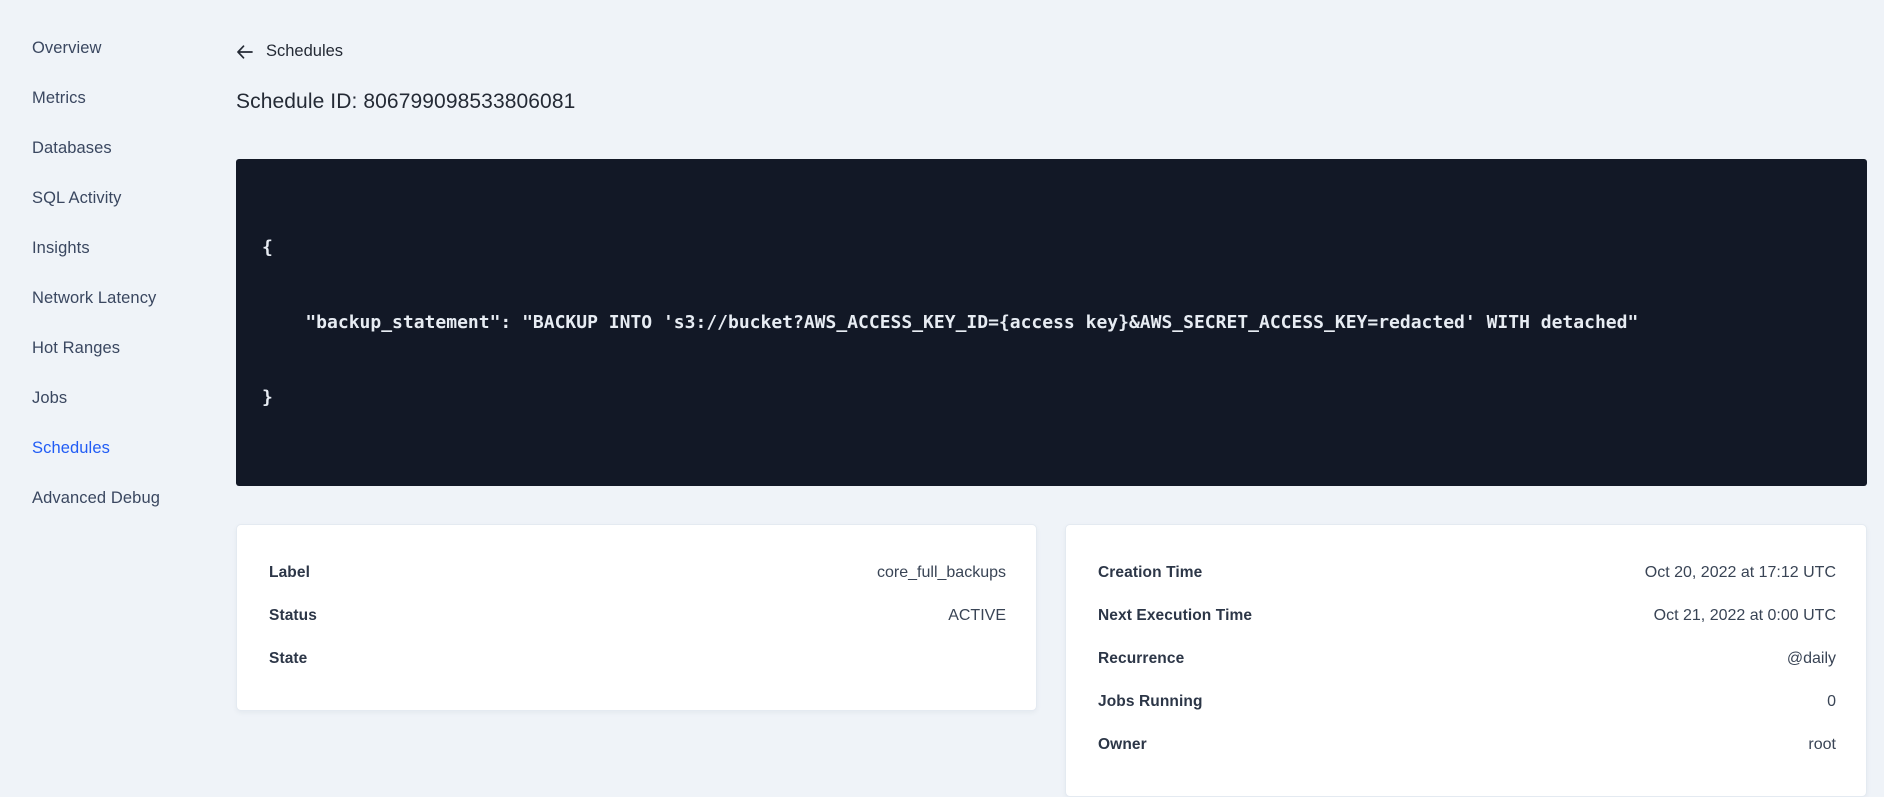 This screenshot has width=1884, height=797. Describe the element at coordinates (117, 498) in the screenshot. I see `sidebar-item-advanced-debug: Advanced Debug` at that location.